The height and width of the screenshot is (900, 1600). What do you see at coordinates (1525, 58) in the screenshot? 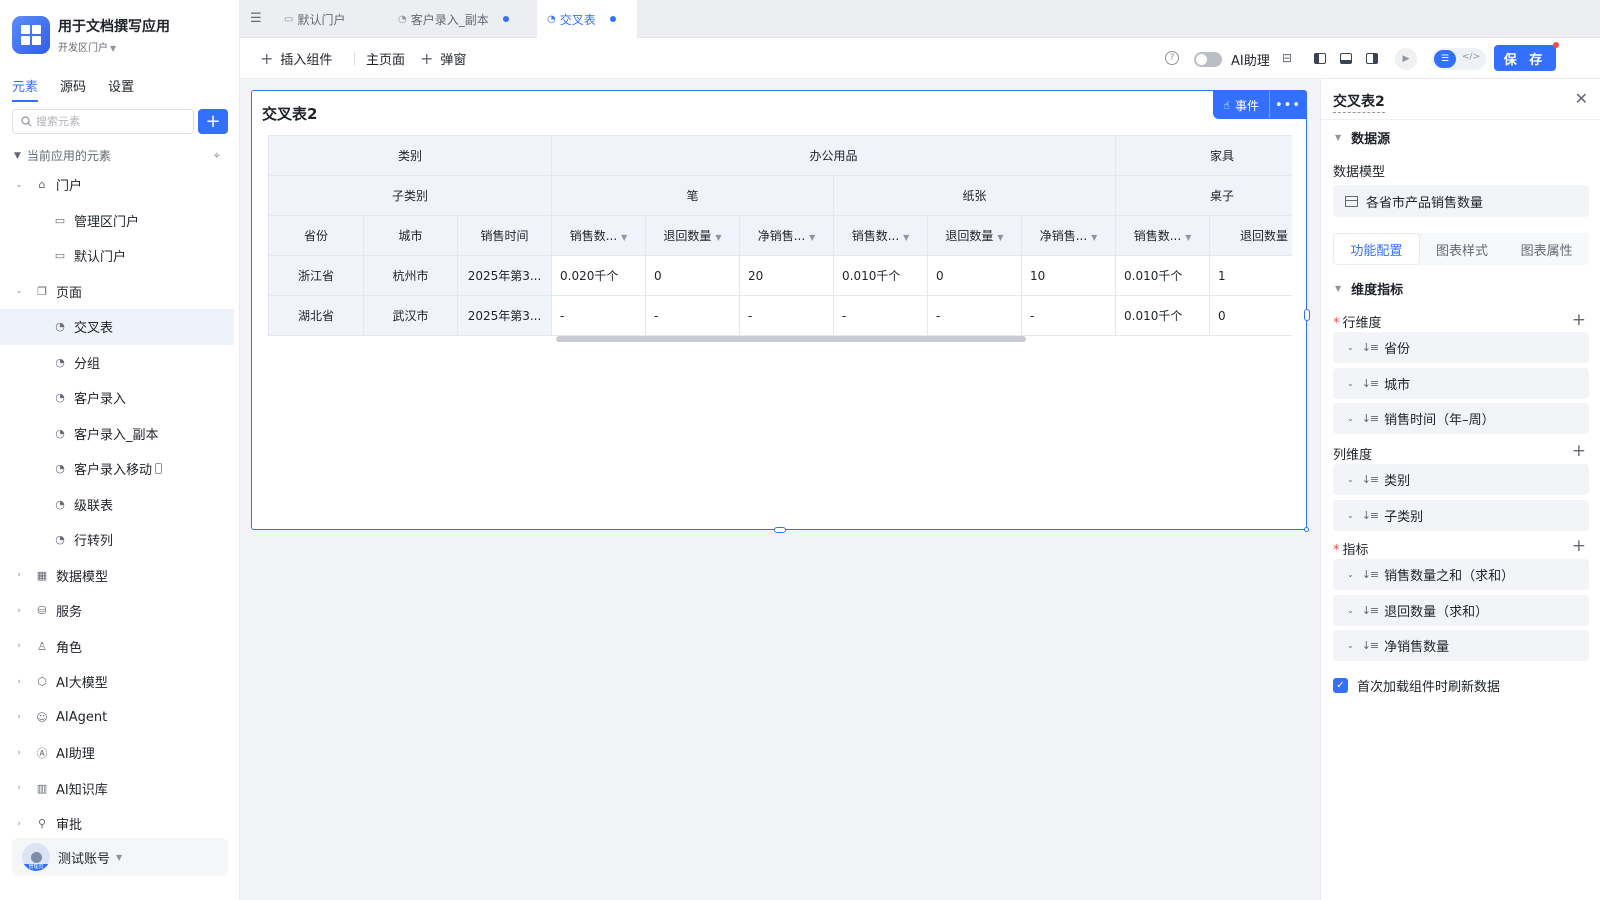
I see `save-button: 保 存` at bounding box center [1525, 58].